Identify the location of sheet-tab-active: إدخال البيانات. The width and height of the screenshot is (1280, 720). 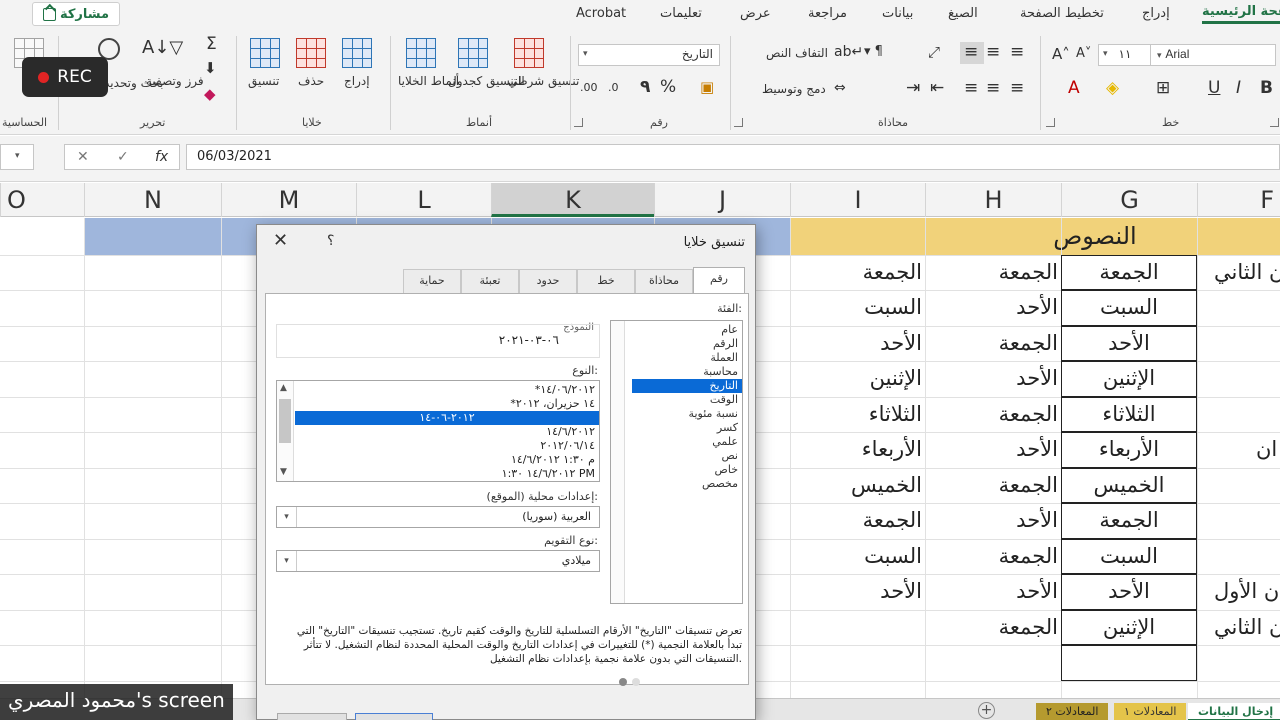
(1234, 711).